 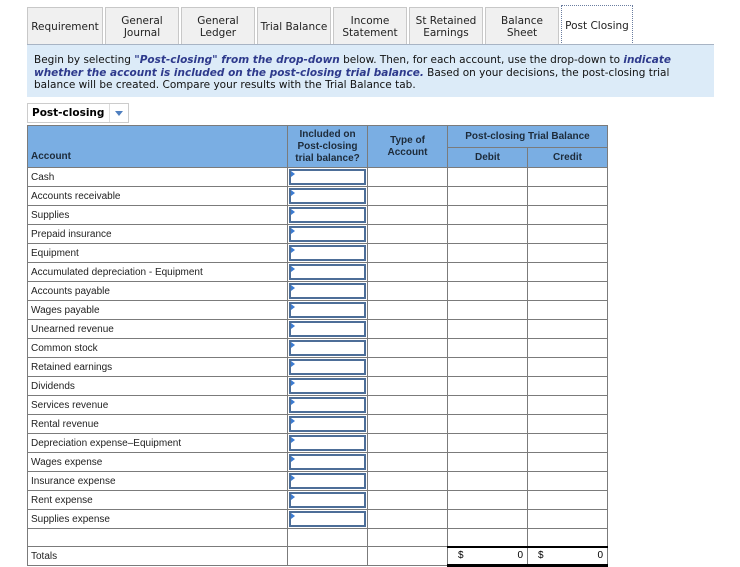 What do you see at coordinates (407, 556) in the screenshot?
I see `totals-type-cell` at bounding box center [407, 556].